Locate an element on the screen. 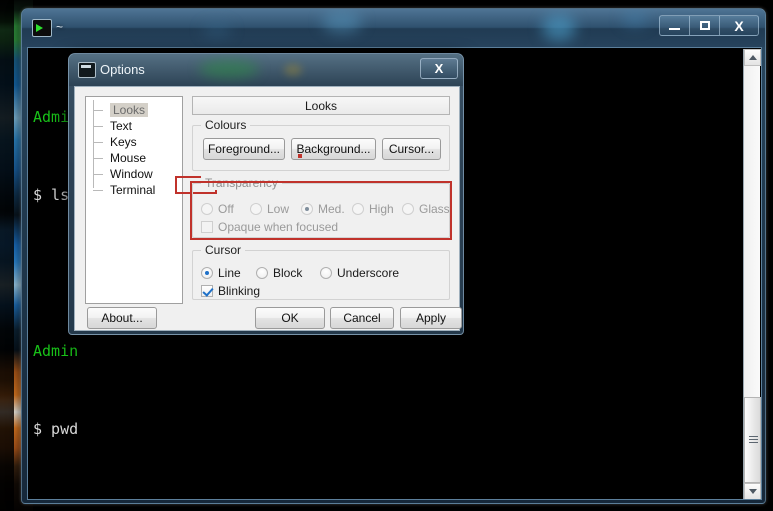 The height and width of the screenshot is (511, 773). dialog-titlebar: Options X is located at coordinates (266, 70).